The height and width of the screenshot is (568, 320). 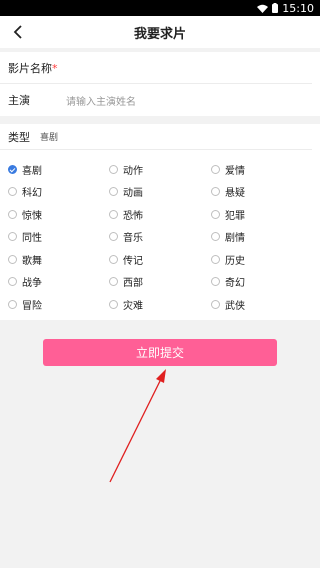 I want to click on type-option-label: 爱情, so click(x=235, y=171).